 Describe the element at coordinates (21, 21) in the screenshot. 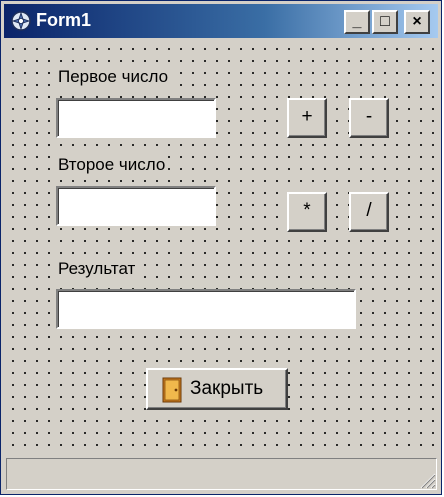

I see `delphi-app-icon` at that location.